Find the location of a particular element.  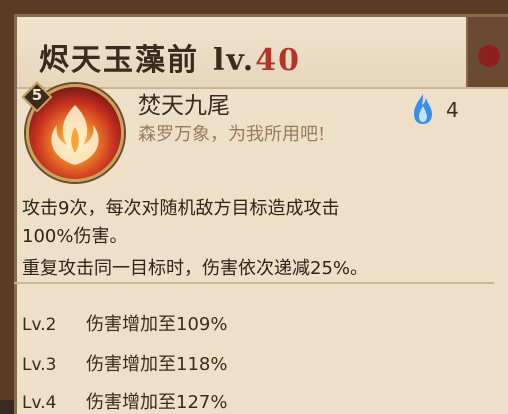

upgrade-row: Lv.3 伤害增加至118% is located at coordinates (124, 363).